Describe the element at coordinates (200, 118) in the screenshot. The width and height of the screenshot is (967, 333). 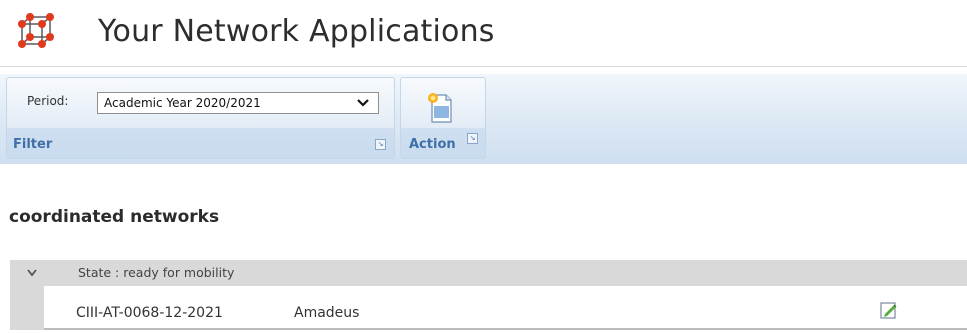
I see `filter-group: Period: Academic Year 2020/2021 Filter ↘` at that location.